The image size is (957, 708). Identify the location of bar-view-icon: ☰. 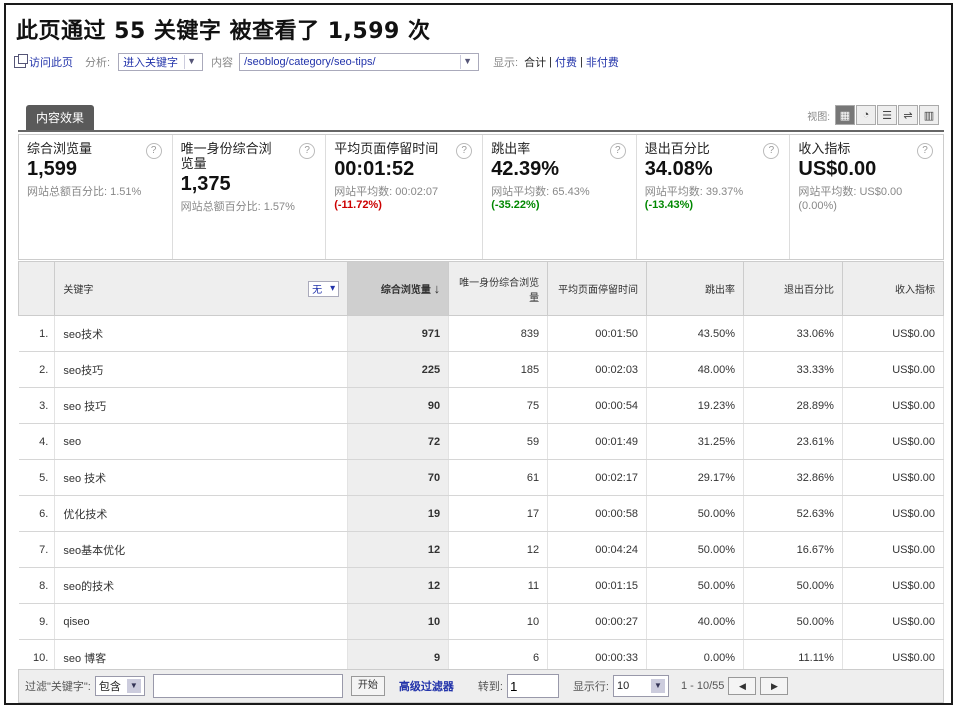
(887, 115).